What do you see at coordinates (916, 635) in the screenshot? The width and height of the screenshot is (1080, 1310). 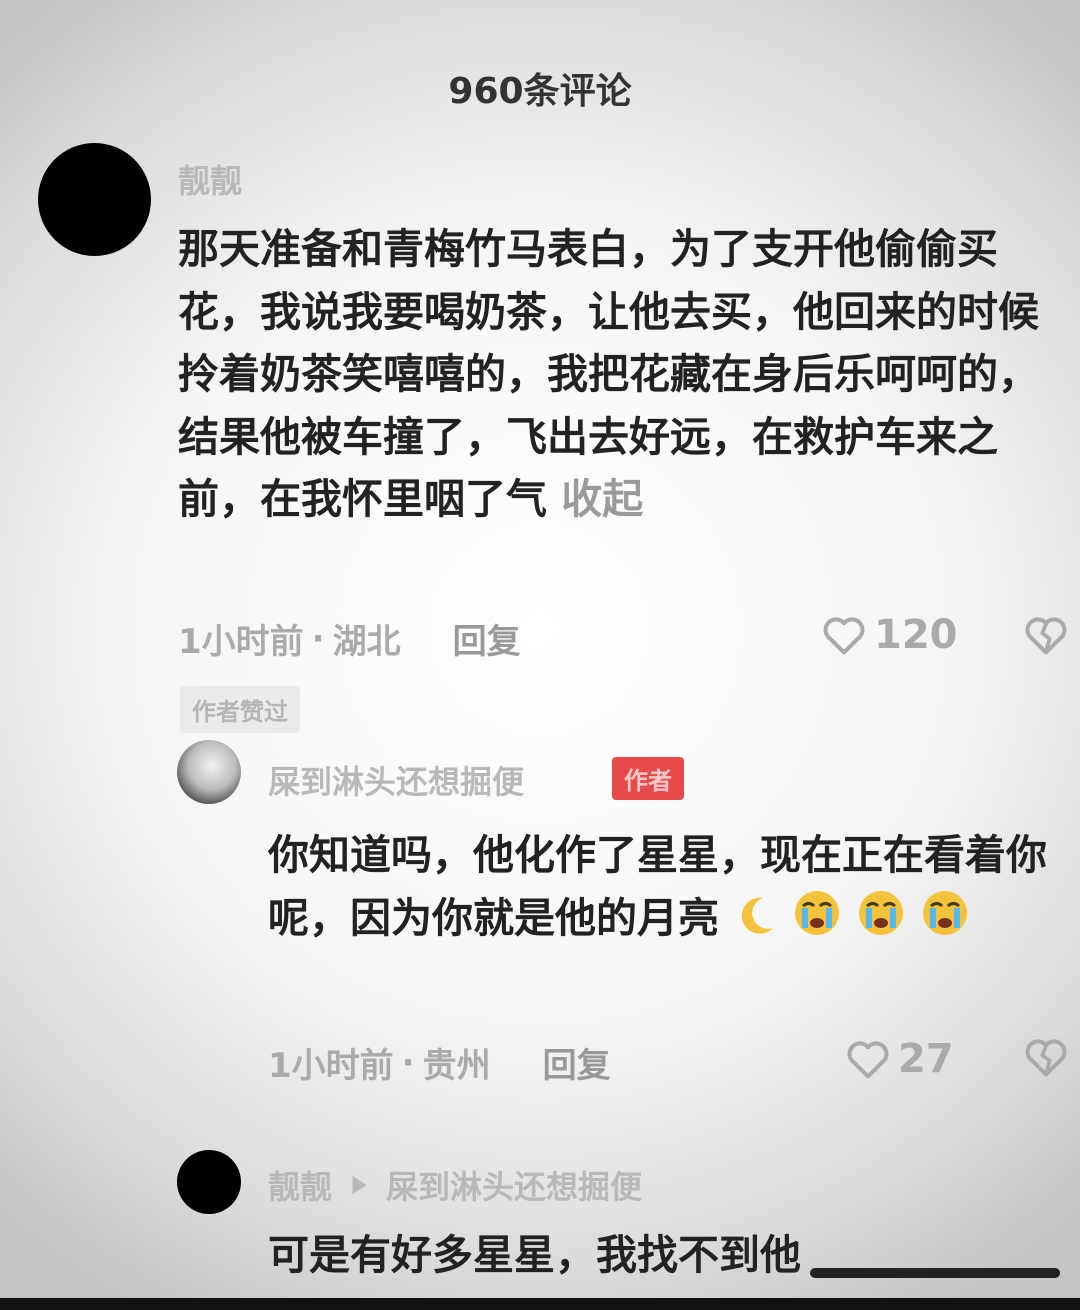 I see `like-count: 120` at bounding box center [916, 635].